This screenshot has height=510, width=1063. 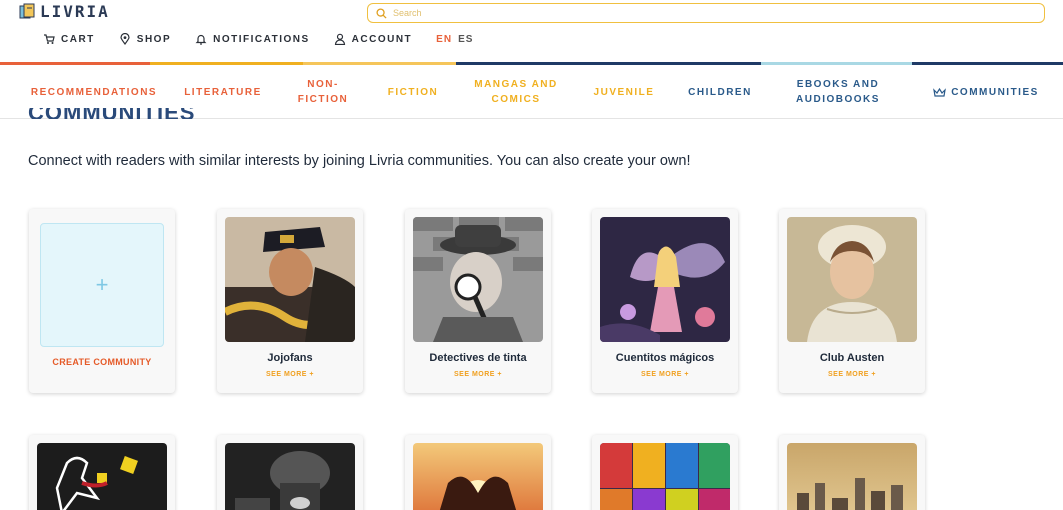 I want to click on bell-icon, so click(x=201, y=39).